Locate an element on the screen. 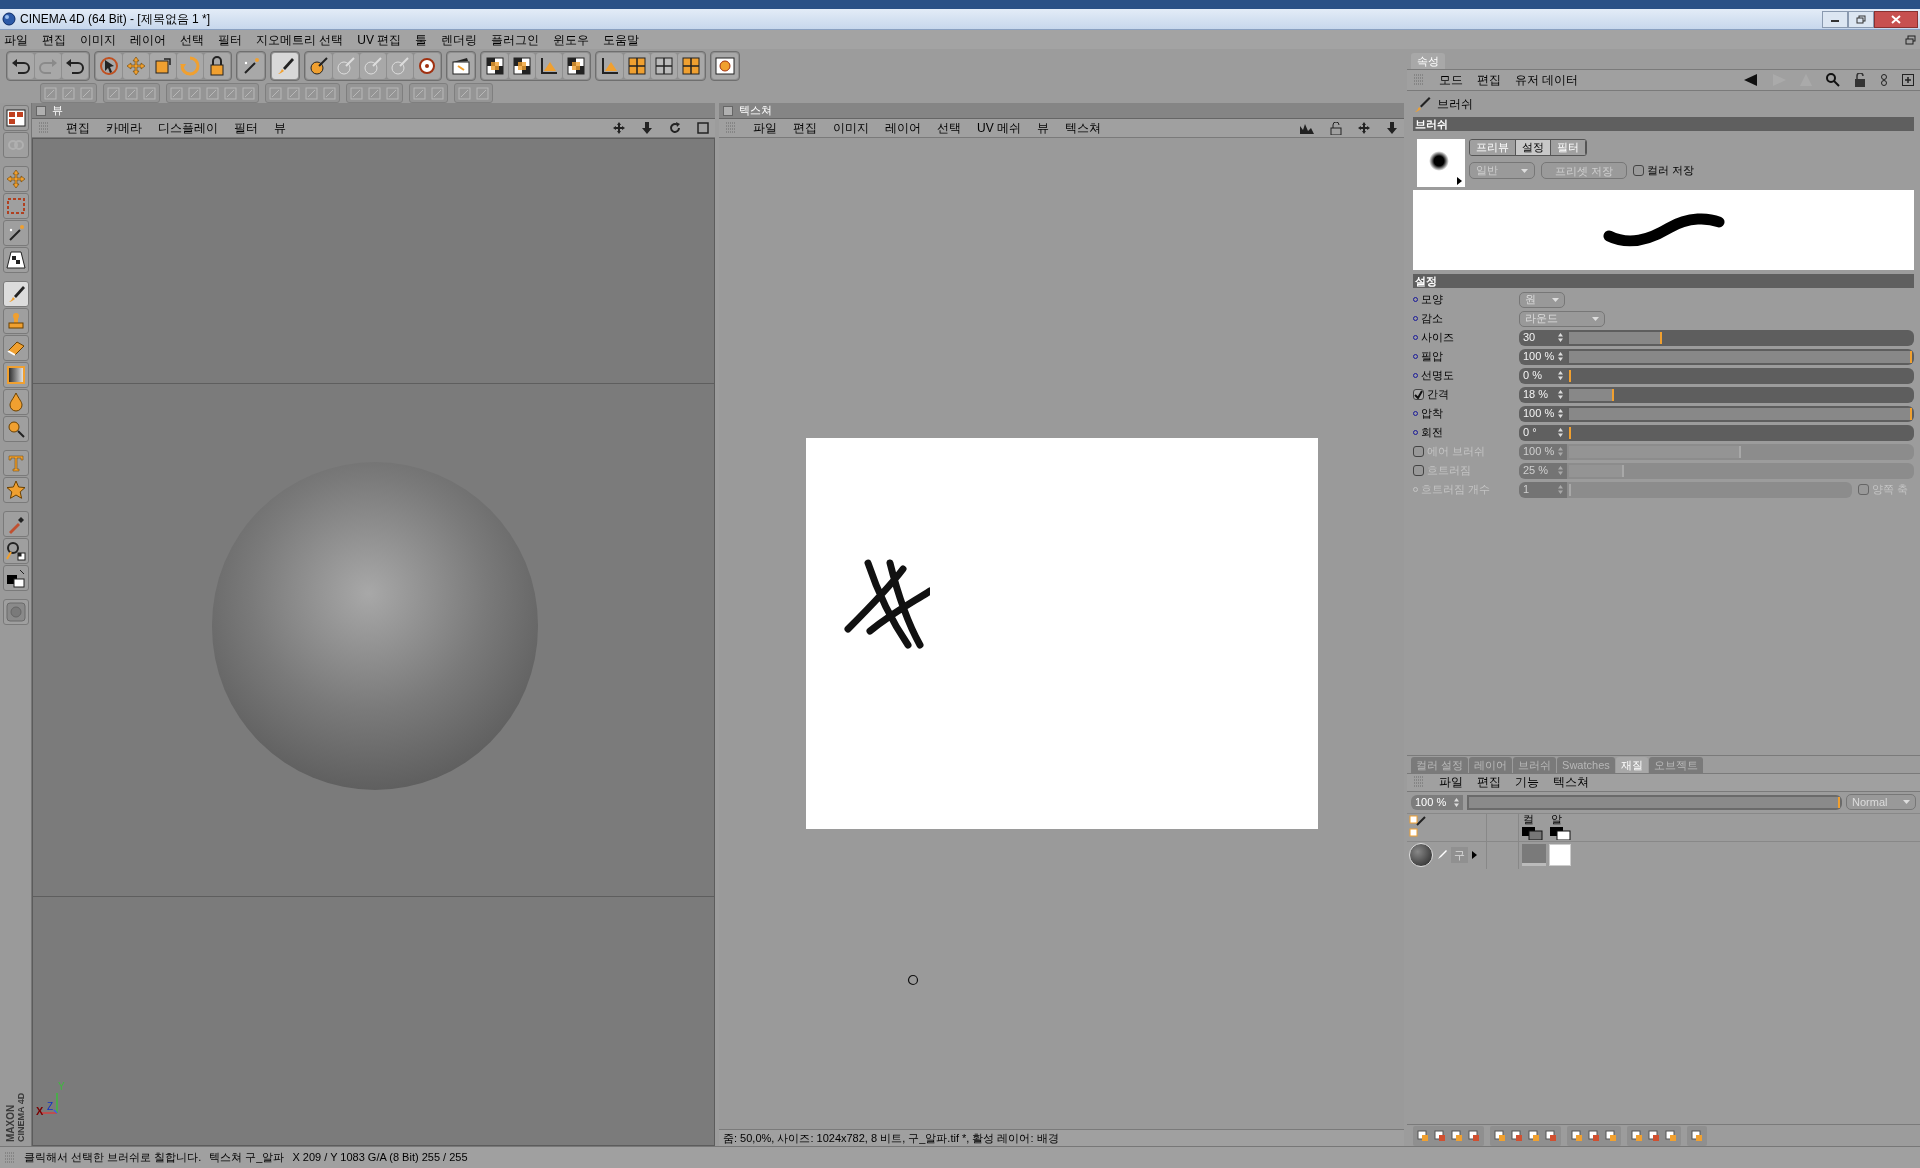 Image resolution: width=1920 pixels, height=1168 pixels. parameter-label: 간격 is located at coordinates (1438, 395).